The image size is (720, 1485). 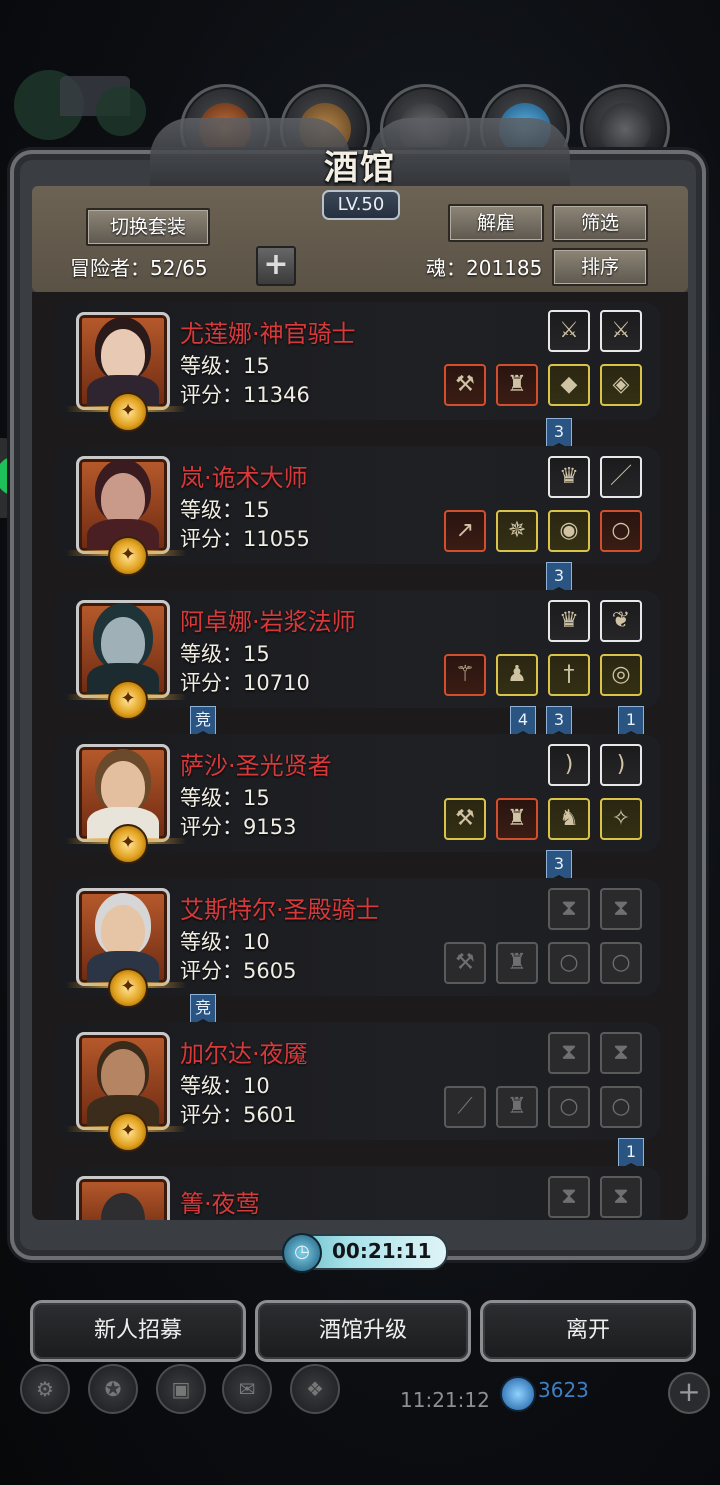 I want to click on adventurer-count: 冒险者：52/65, so click(x=139, y=268).